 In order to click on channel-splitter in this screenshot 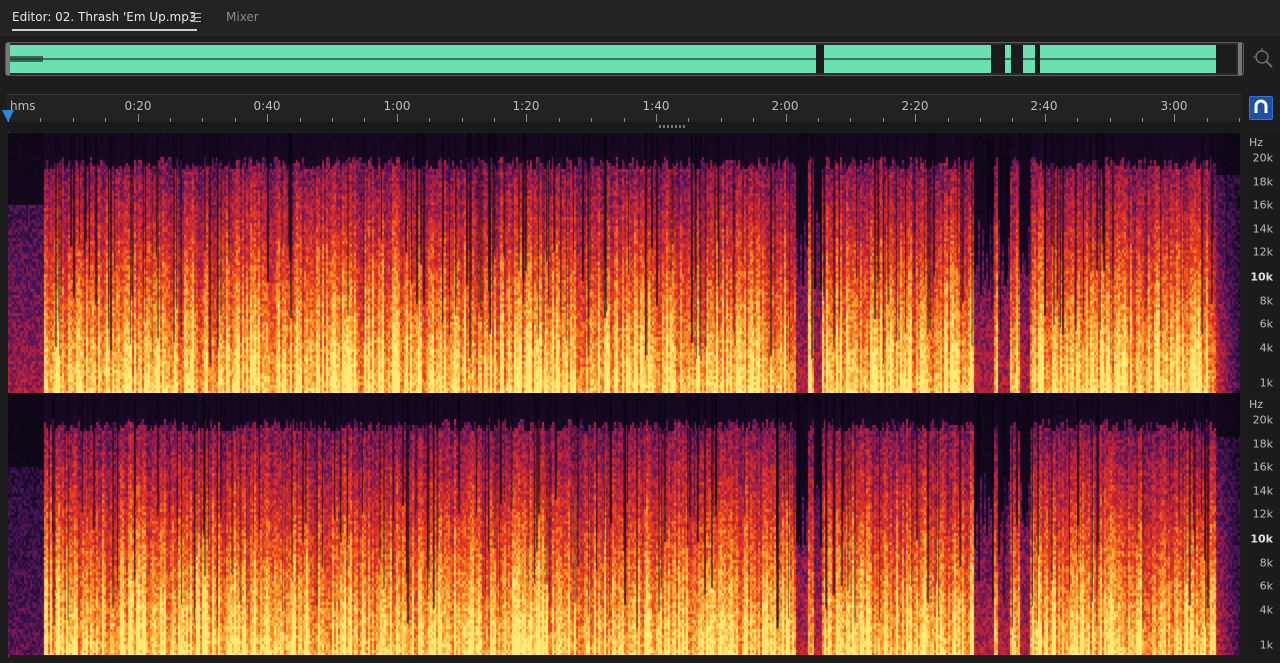, I will do `click(624, 127)`.